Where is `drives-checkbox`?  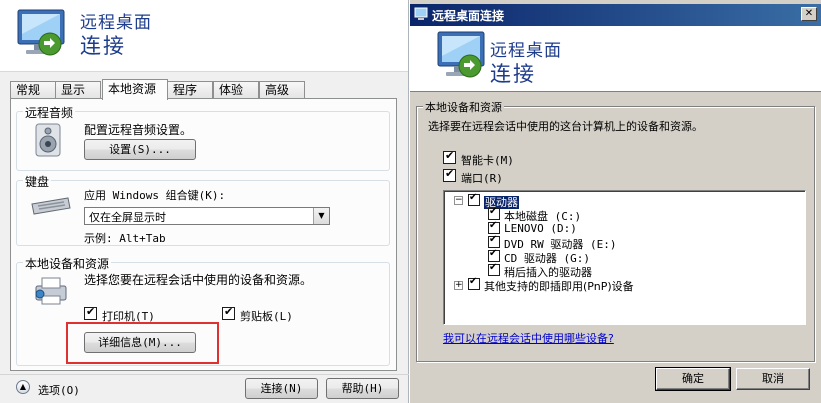
drives-checkbox is located at coordinates (474, 199).